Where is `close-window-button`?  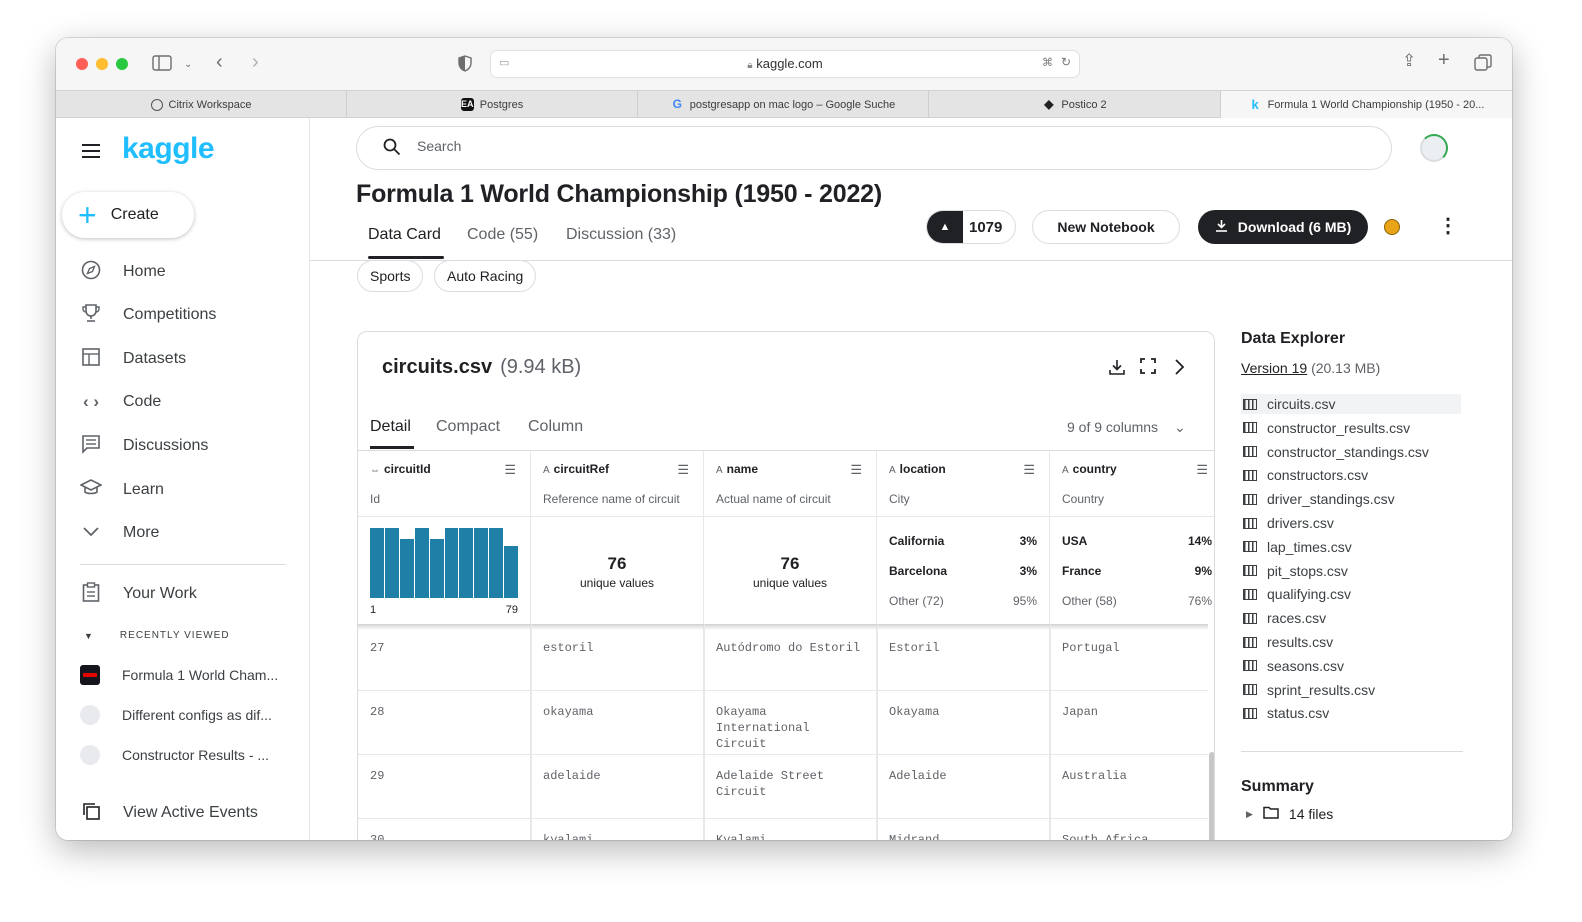 close-window-button is located at coordinates (82, 64).